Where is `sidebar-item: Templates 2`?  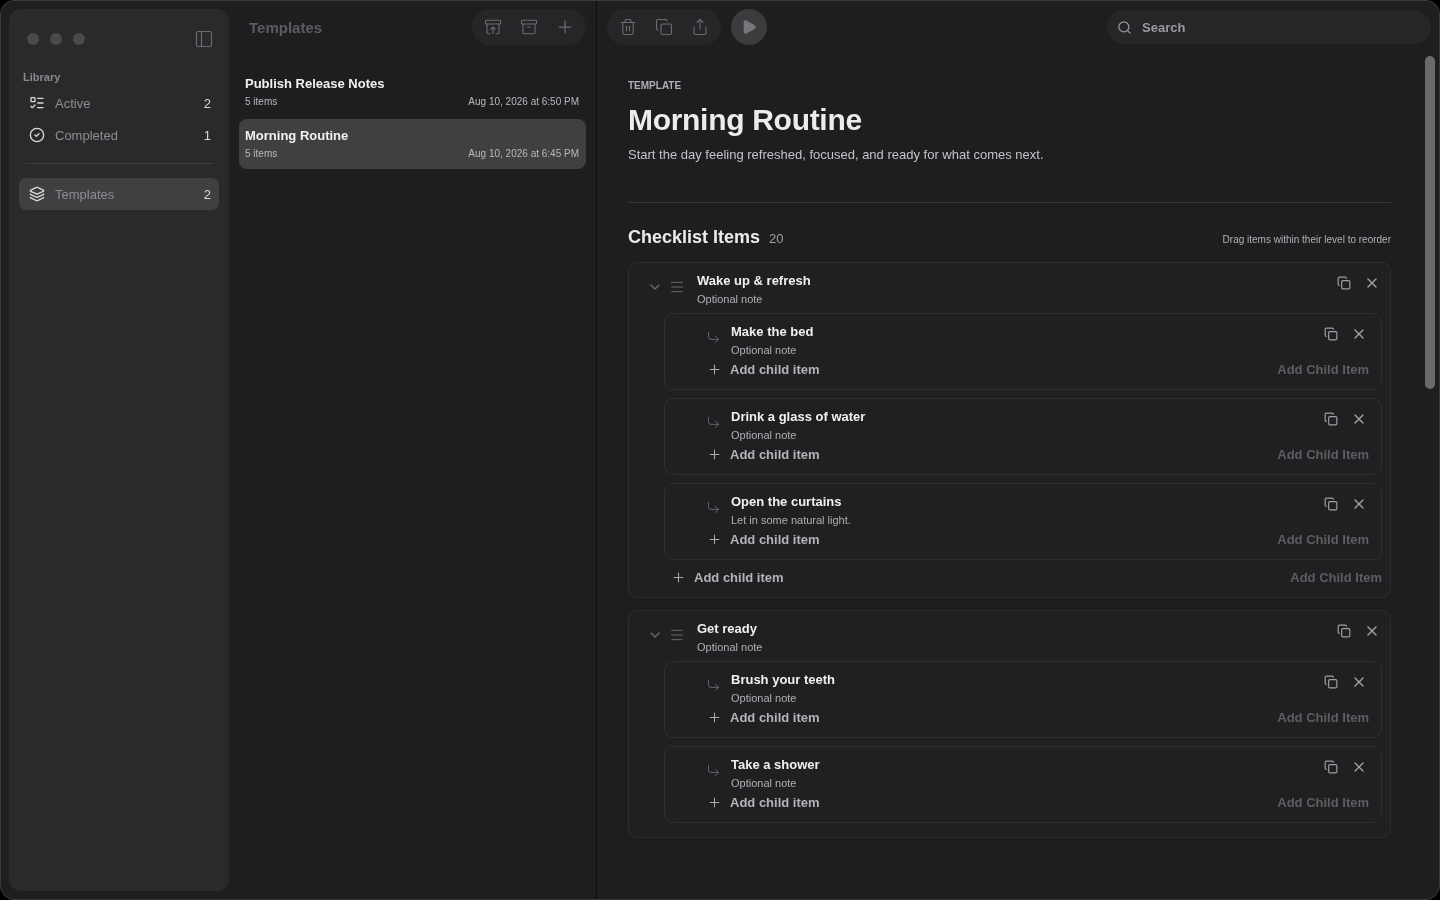 sidebar-item: Templates 2 is located at coordinates (119, 194).